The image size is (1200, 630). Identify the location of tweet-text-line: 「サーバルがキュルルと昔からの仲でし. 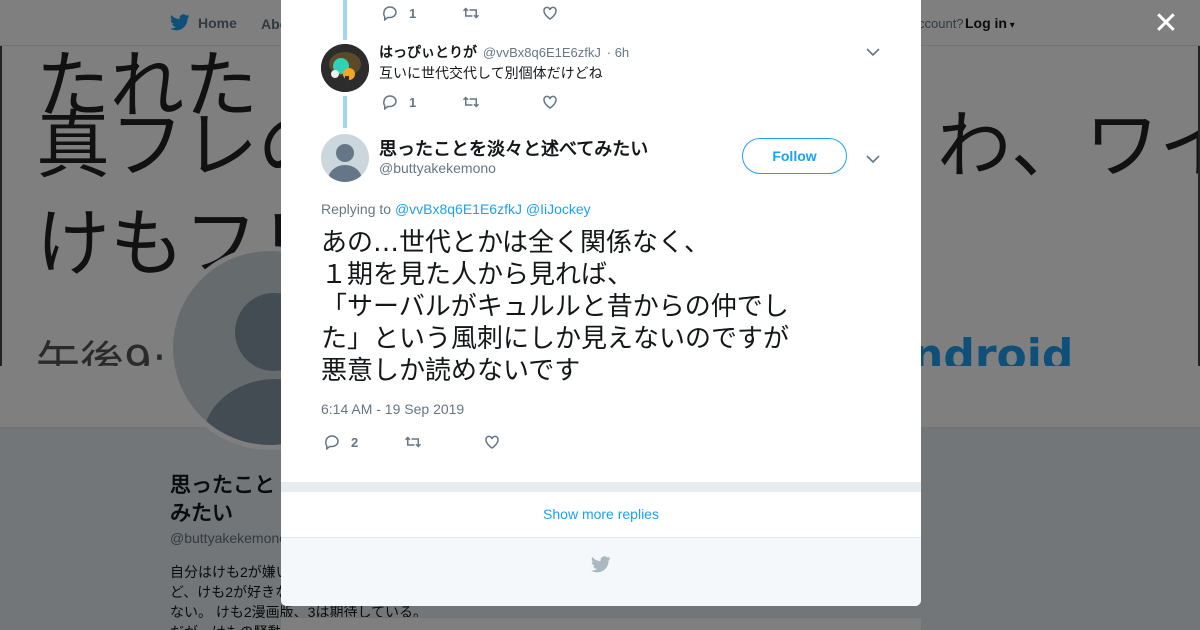
(555, 307).